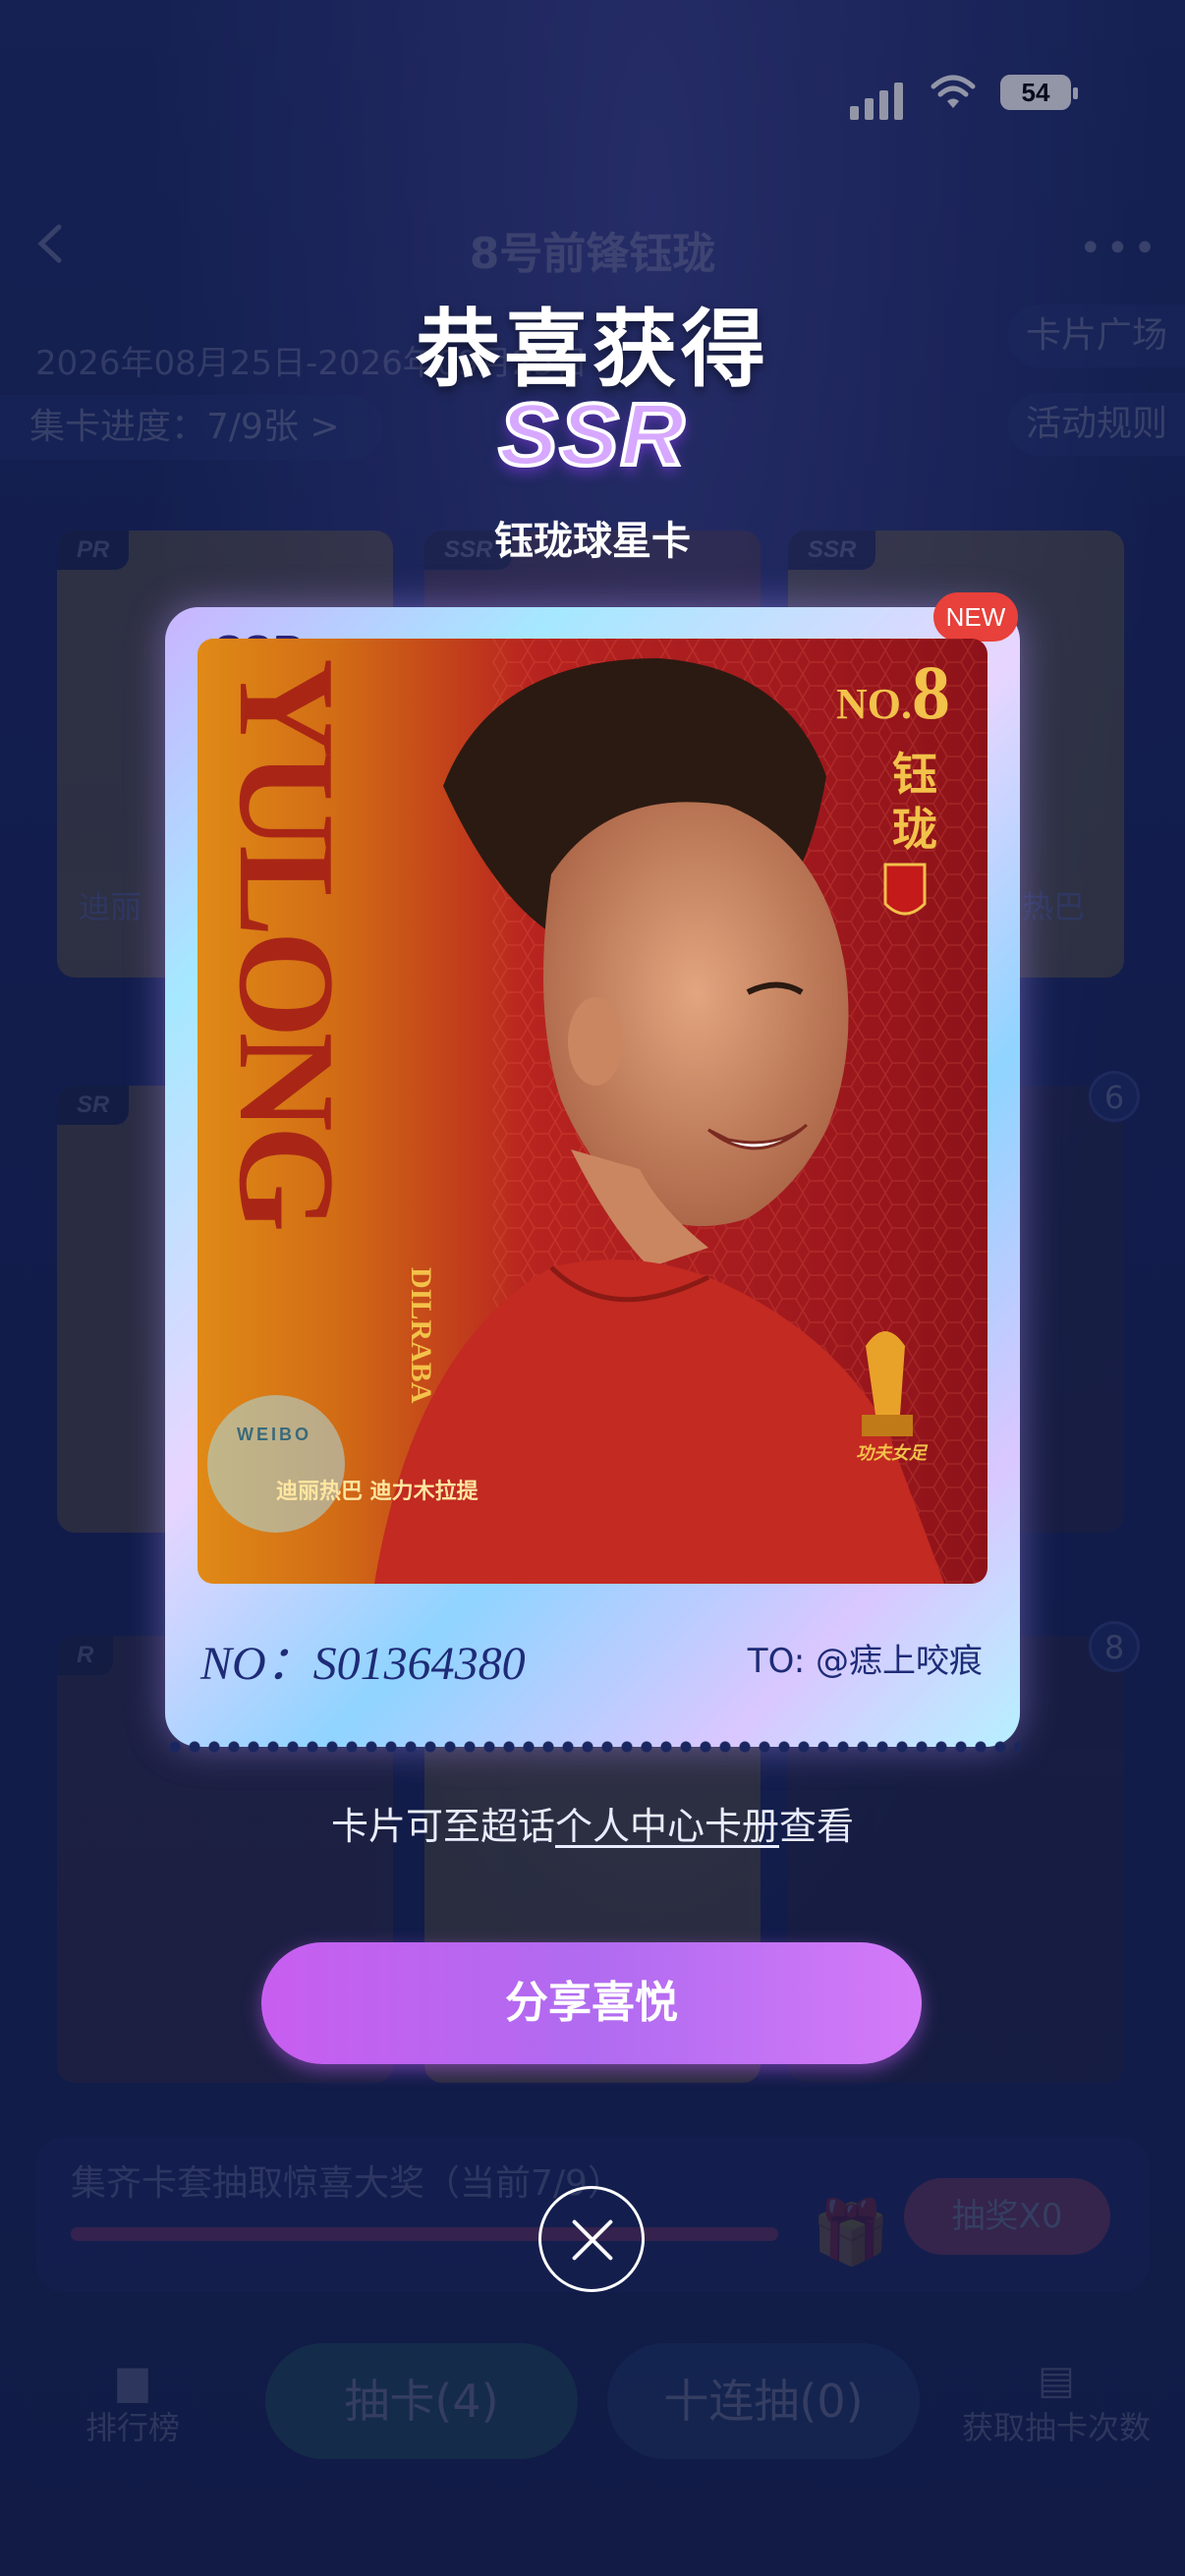 Image resolution: width=1185 pixels, height=2576 pixels. Describe the element at coordinates (592, 2003) in the screenshot. I see `share-button: 分享喜悦` at that location.